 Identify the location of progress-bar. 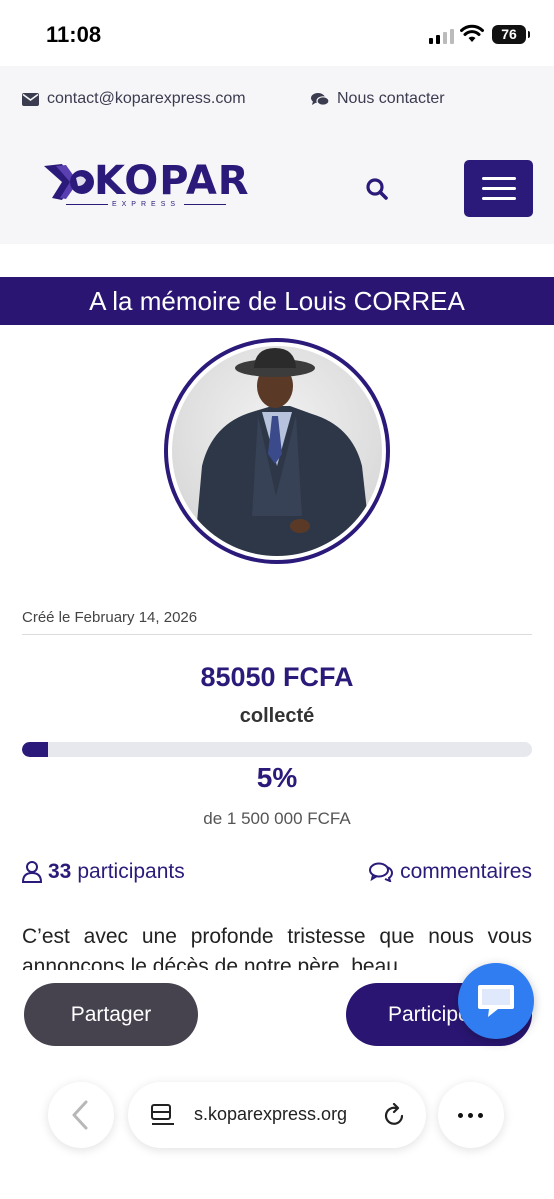
(277, 749).